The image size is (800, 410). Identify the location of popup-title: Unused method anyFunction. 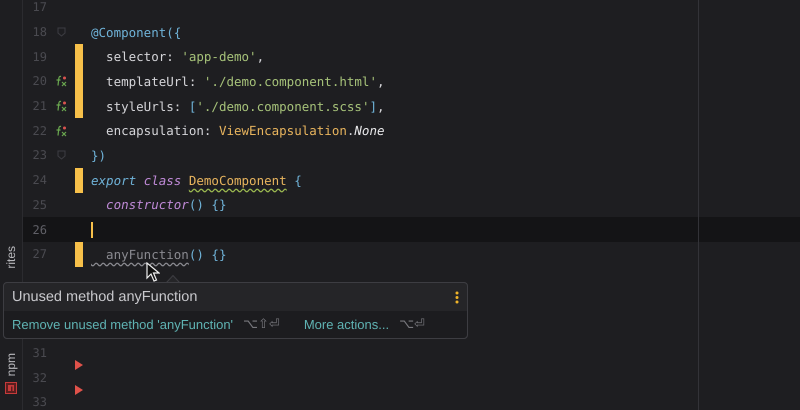
(105, 297).